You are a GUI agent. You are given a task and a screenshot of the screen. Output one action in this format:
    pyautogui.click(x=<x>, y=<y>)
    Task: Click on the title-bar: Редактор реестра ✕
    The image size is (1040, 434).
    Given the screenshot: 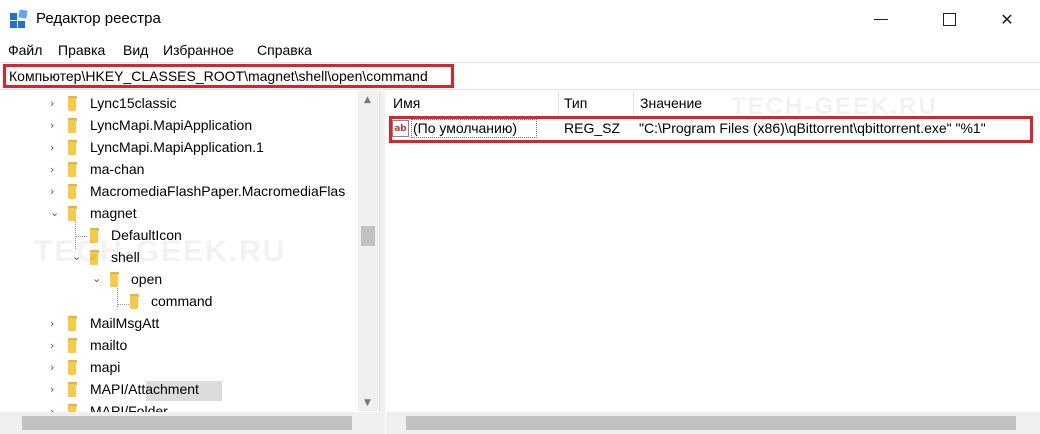 What is the action you would take?
    pyautogui.click(x=520, y=19)
    